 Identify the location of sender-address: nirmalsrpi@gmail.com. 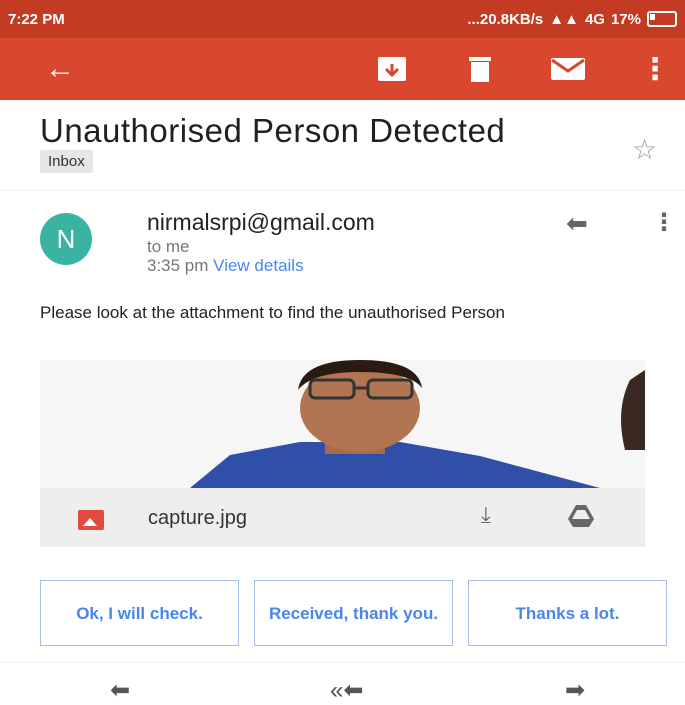
(261, 222).